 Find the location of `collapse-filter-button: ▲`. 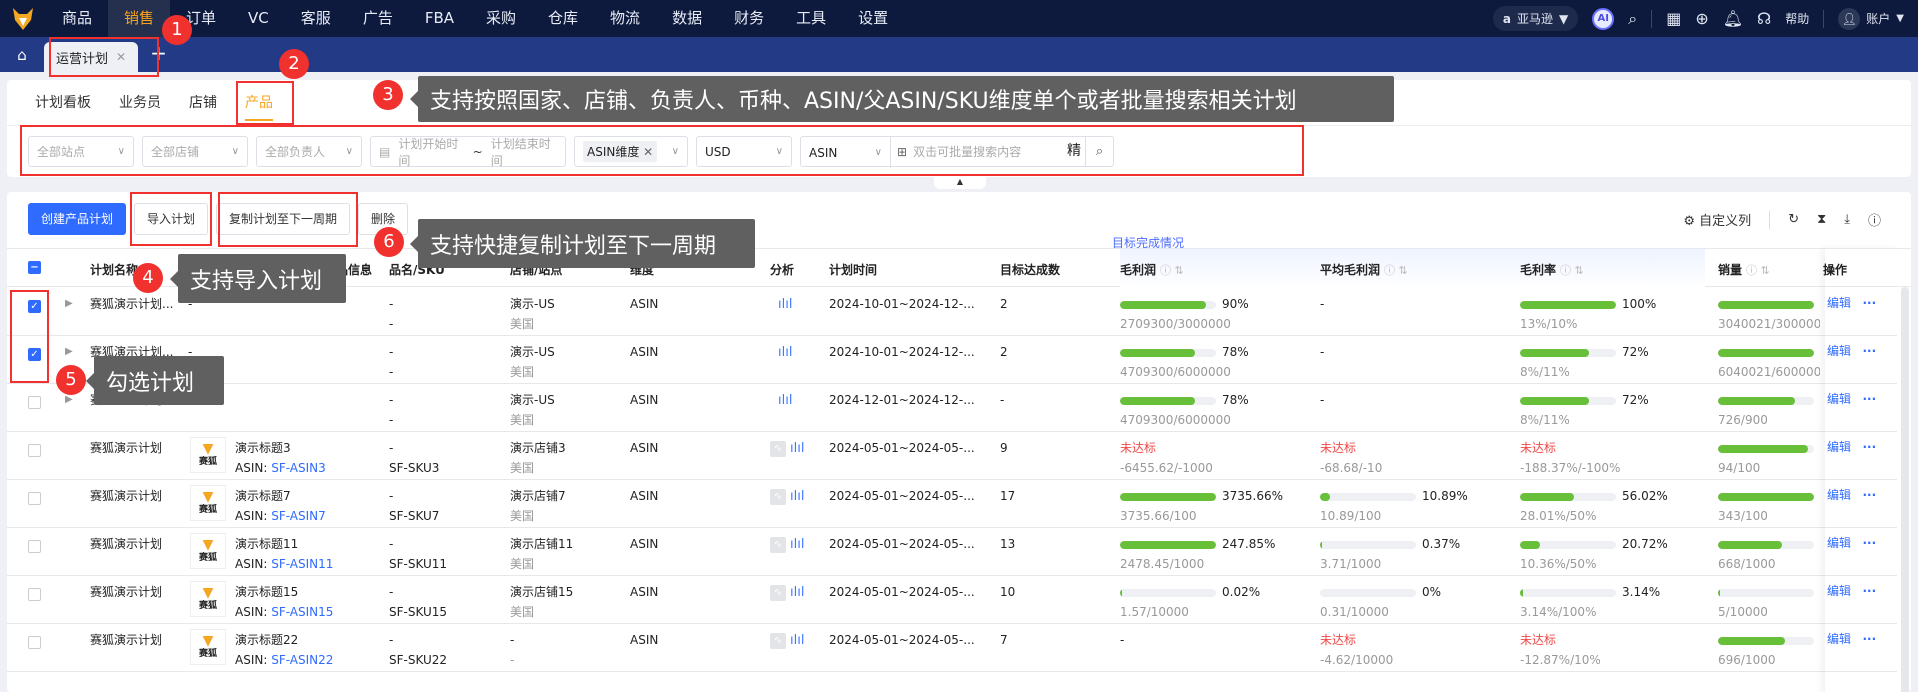

collapse-filter-button: ▲ is located at coordinates (960, 183).